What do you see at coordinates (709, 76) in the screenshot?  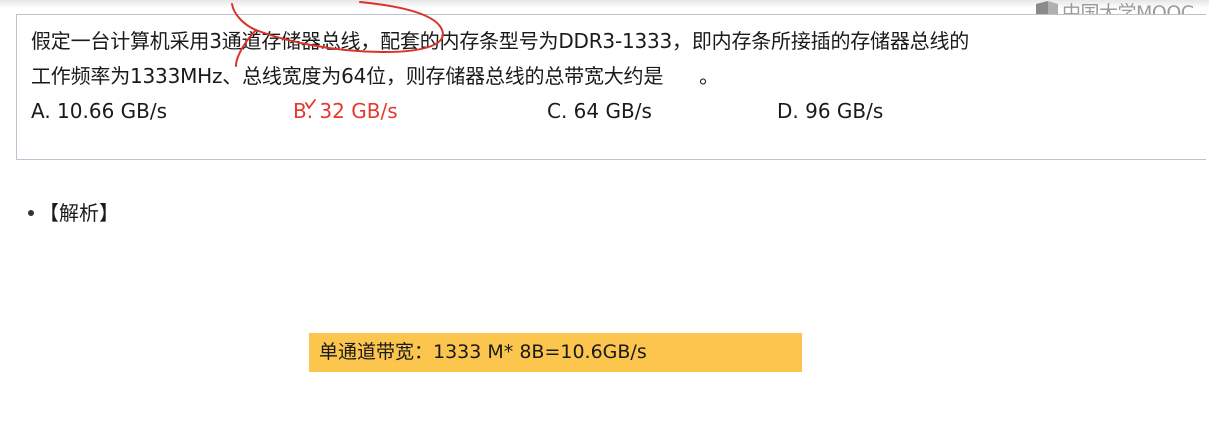 I see `question-period: 。` at bounding box center [709, 76].